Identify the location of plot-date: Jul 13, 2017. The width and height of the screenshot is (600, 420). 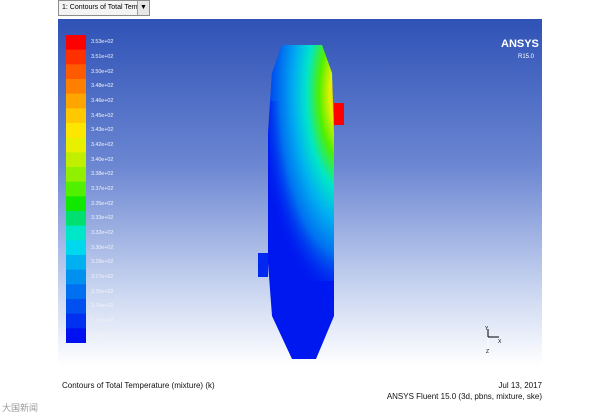
(520, 385).